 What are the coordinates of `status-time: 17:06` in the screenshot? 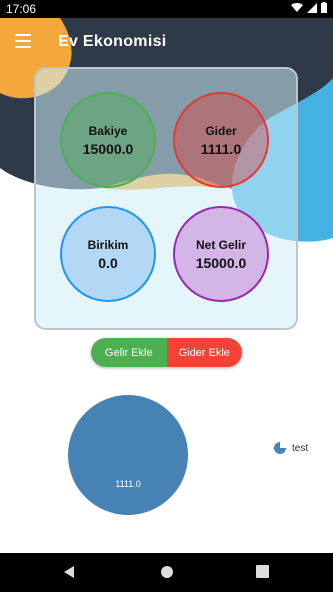 It's located at (21, 9).